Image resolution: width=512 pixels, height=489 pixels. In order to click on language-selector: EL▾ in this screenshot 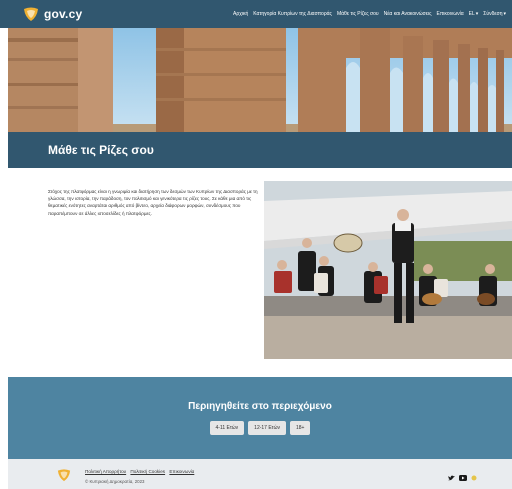, I will do `click(474, 14)`.